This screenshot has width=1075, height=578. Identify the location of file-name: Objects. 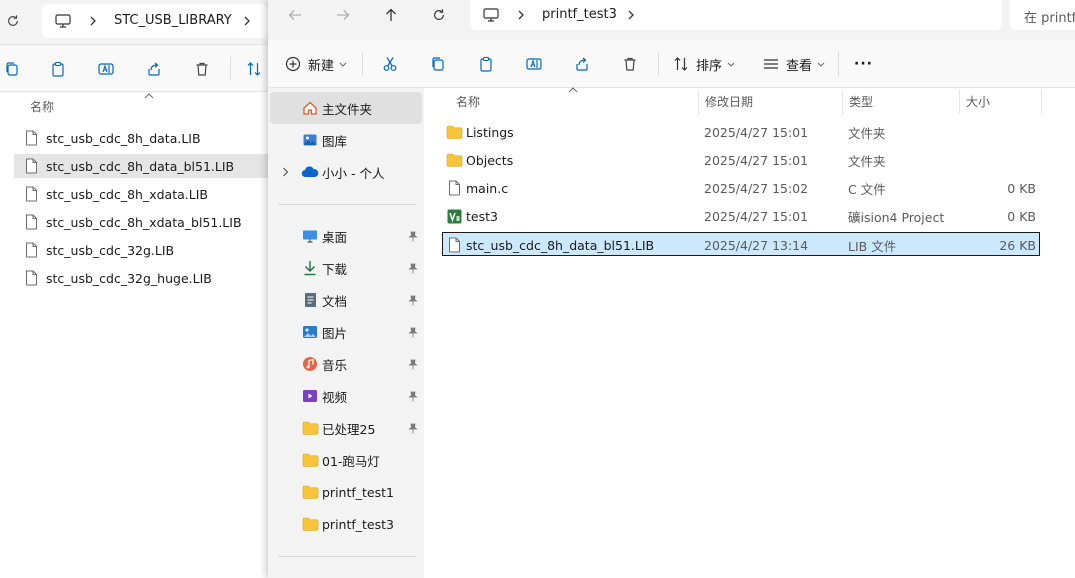
(490, 160).